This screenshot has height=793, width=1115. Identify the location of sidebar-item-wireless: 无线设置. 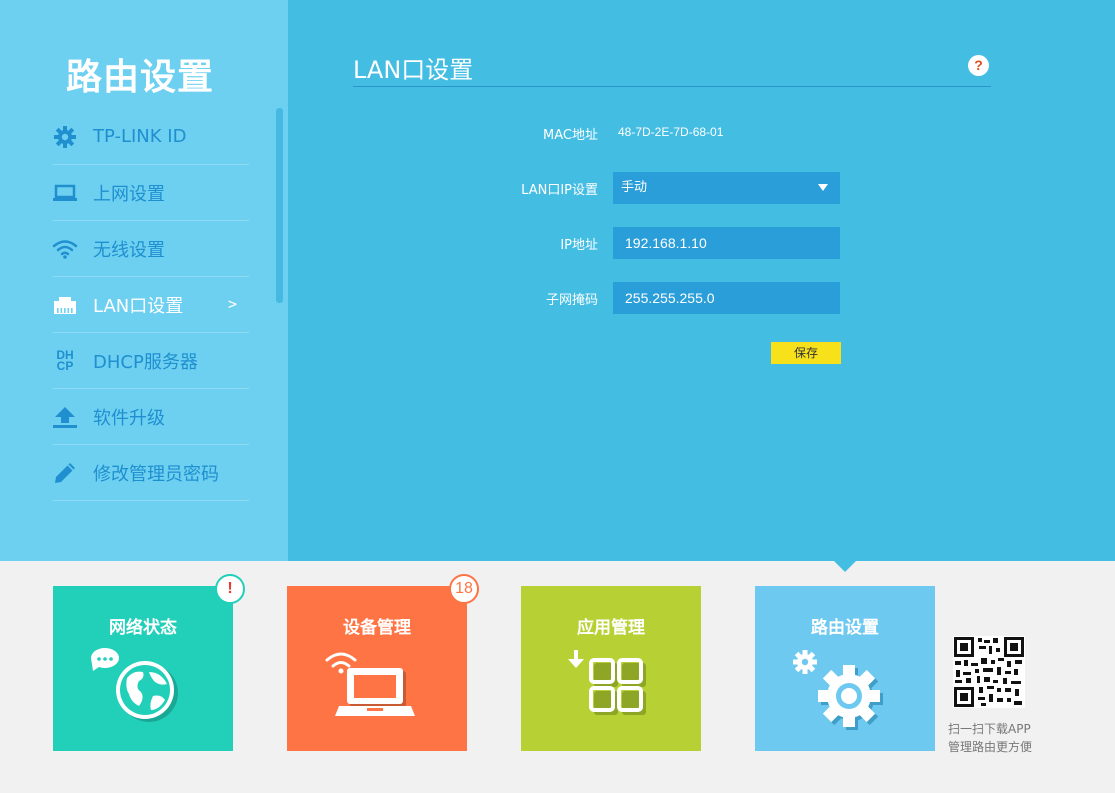
(150, 249).